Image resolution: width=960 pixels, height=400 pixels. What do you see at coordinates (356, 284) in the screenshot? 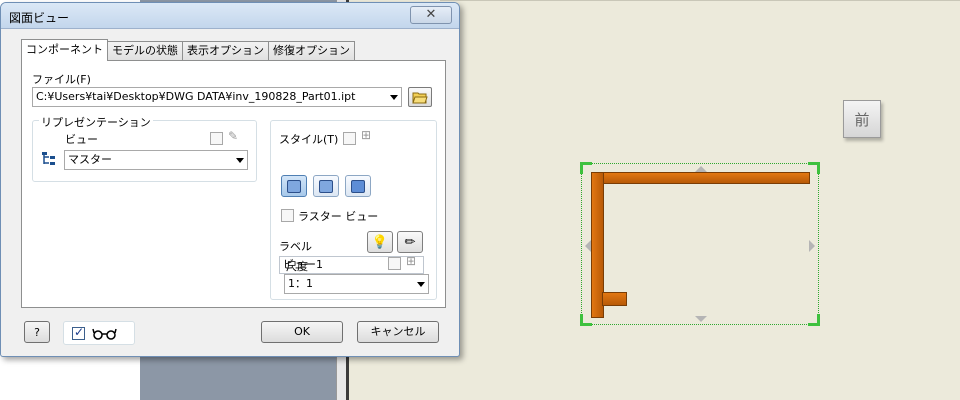
I see `scale-combobox: 1：1` at bounding box center [356, 284].